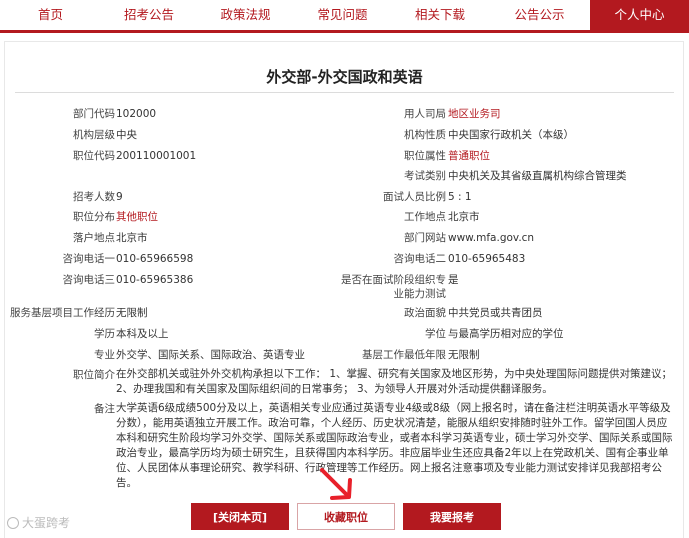 This screenshot has width=689, height=538. What do you see at coordinates (414, 197) in the screenshot?
I see `interview-ratio-label: 面试人员比例` at bounding box center [414, 197].